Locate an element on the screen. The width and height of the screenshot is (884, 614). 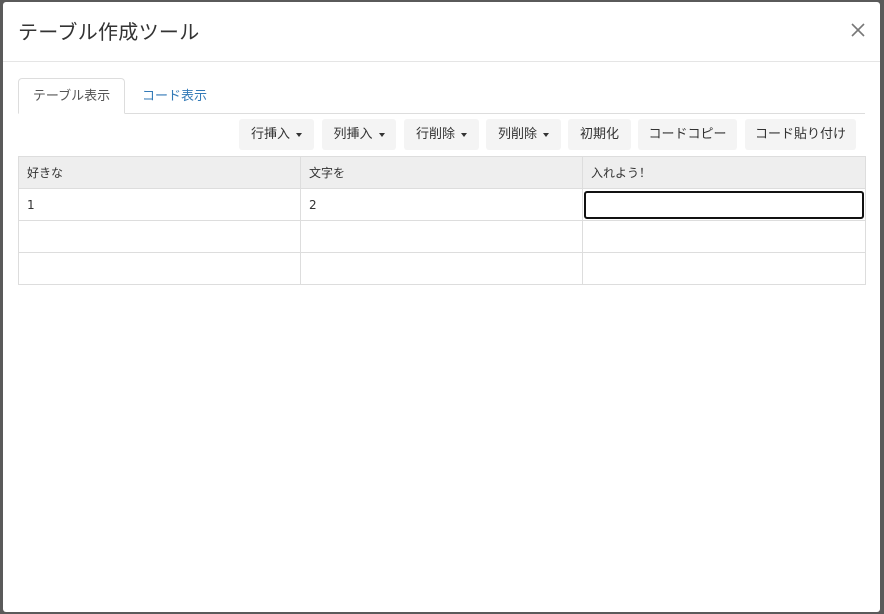
modal-header: テーブル作成ツール is located at coordinates (441, 32).